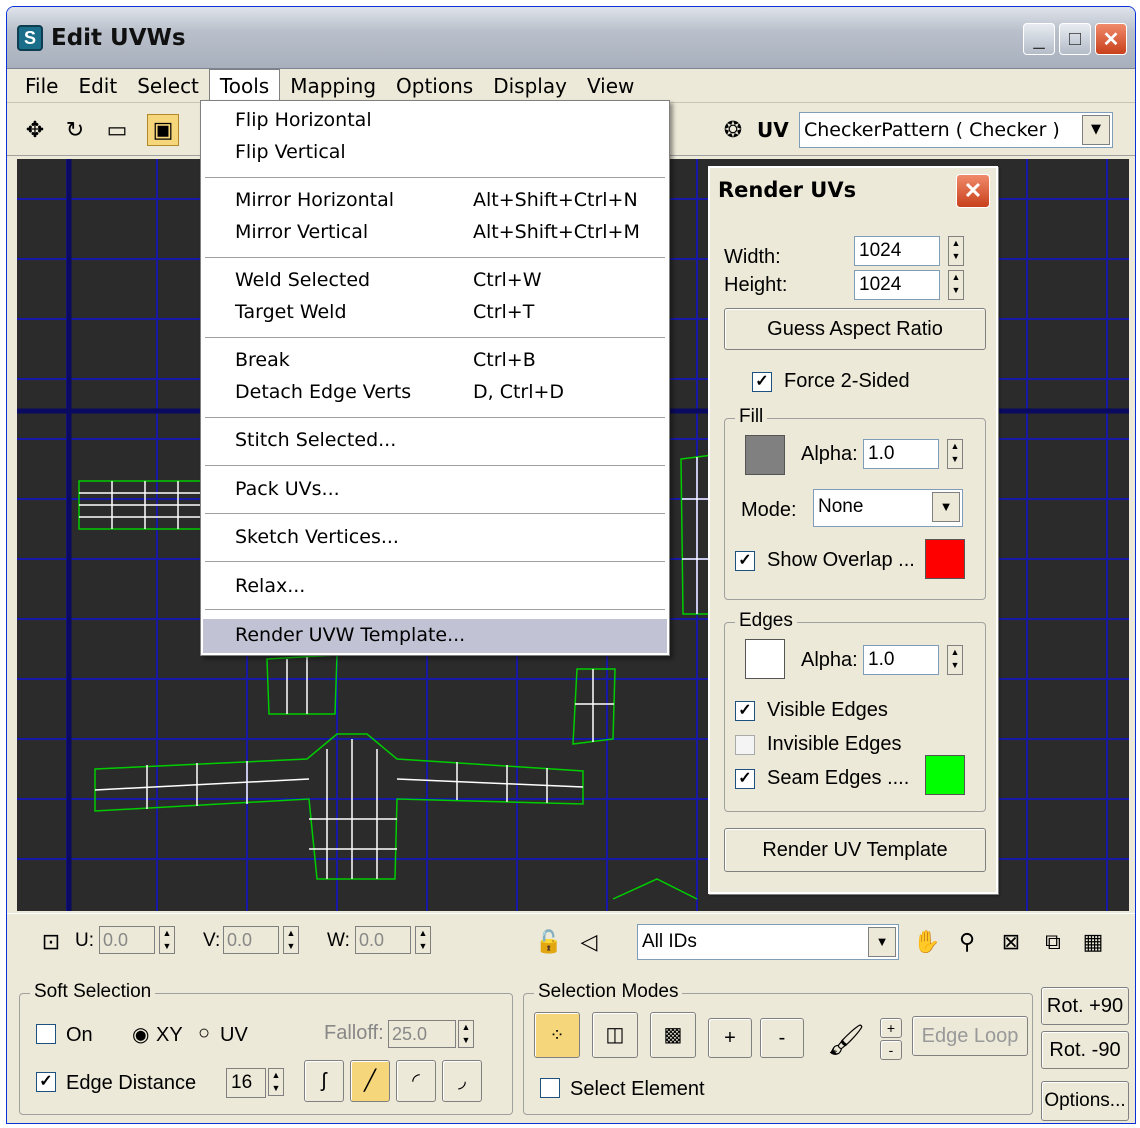  Describe the element at coordinates (1075, 39) in the screenshot. I see `maximize-button: □` at that location.